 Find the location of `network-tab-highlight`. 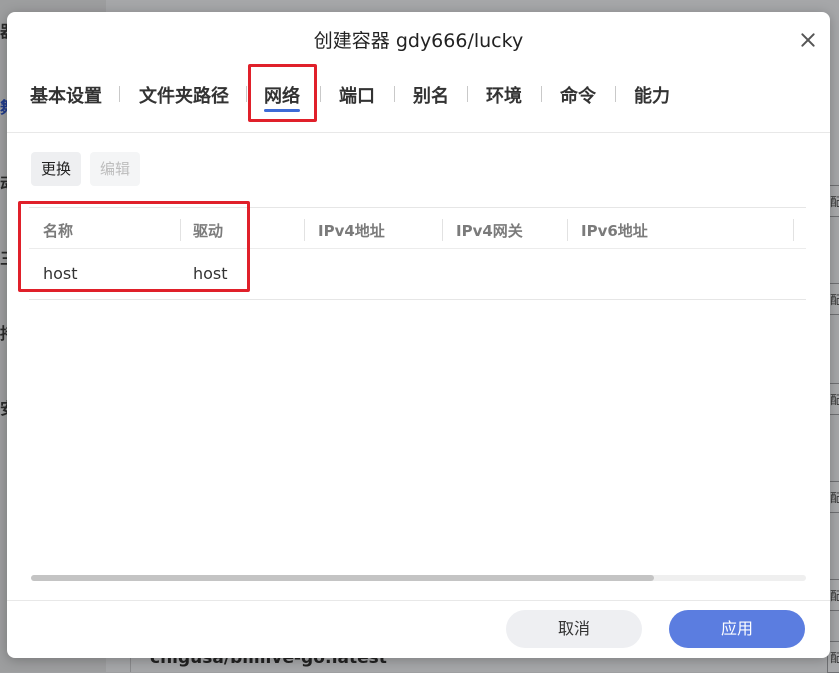

network-tab-highlight is located at coordinates (282, 93).